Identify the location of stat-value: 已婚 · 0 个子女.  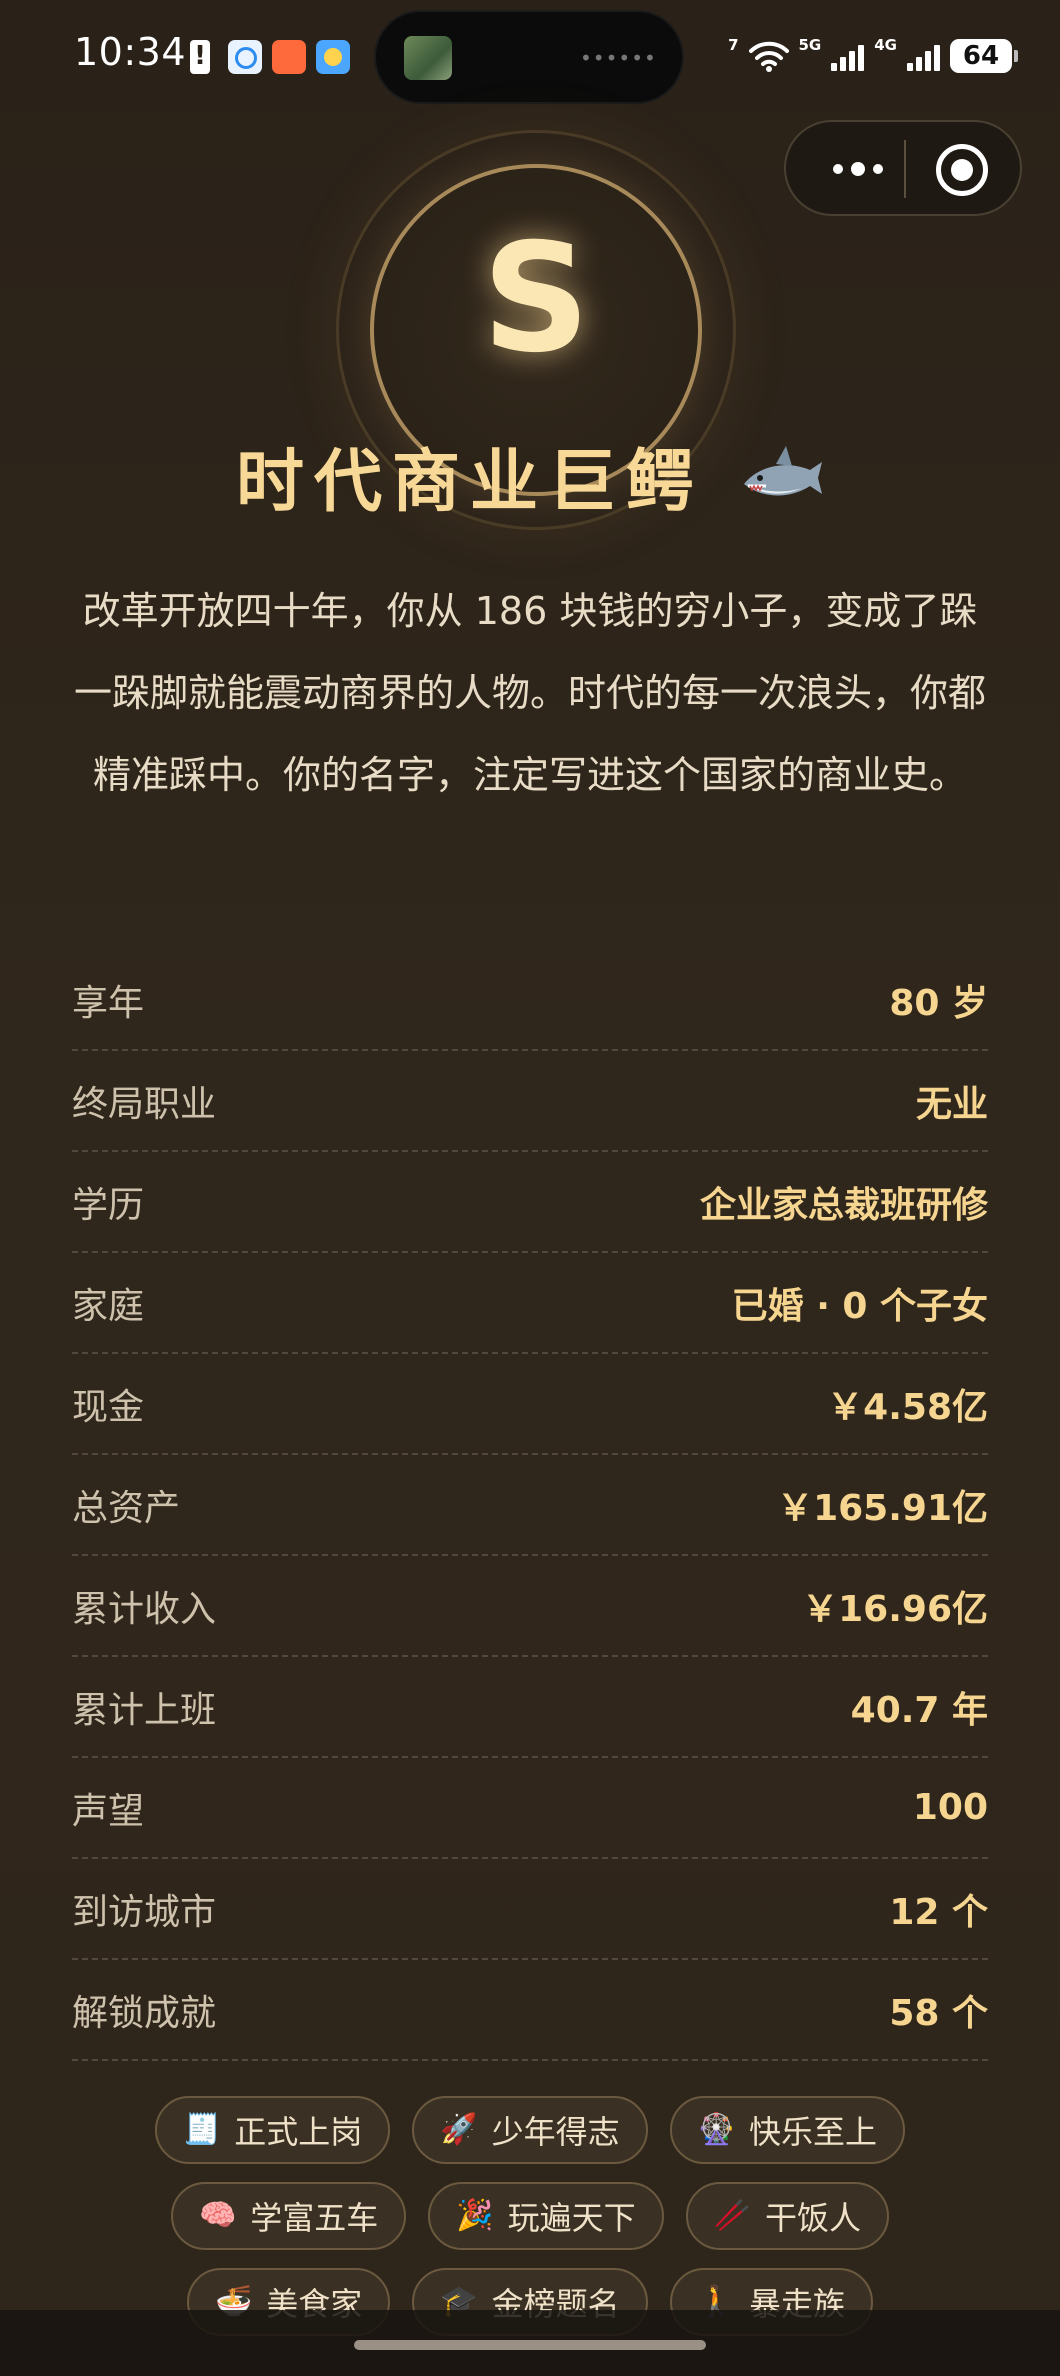
(859, 1306).